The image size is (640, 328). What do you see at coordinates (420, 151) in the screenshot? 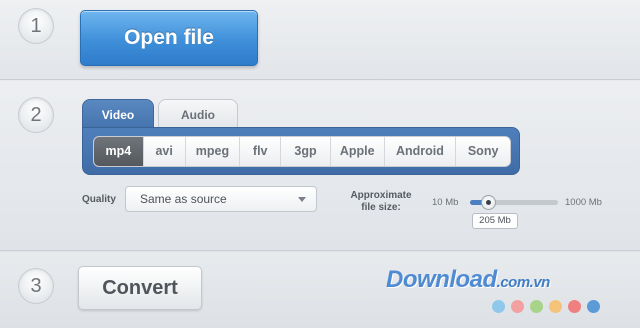
I see `format-android: Android` at bounding box center [420, 151].